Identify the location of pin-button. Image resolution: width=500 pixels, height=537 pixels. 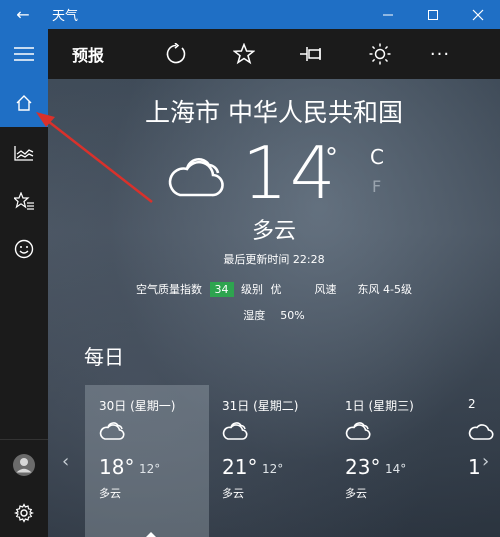
(312, 54).